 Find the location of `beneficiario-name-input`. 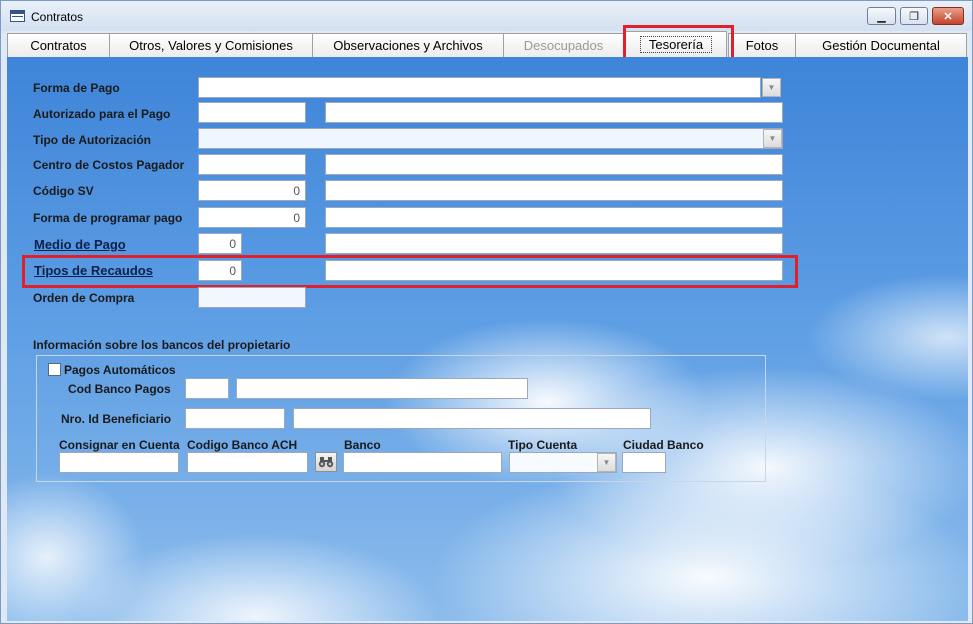

beneficiario-name-input is located at coordinates (472, 418).